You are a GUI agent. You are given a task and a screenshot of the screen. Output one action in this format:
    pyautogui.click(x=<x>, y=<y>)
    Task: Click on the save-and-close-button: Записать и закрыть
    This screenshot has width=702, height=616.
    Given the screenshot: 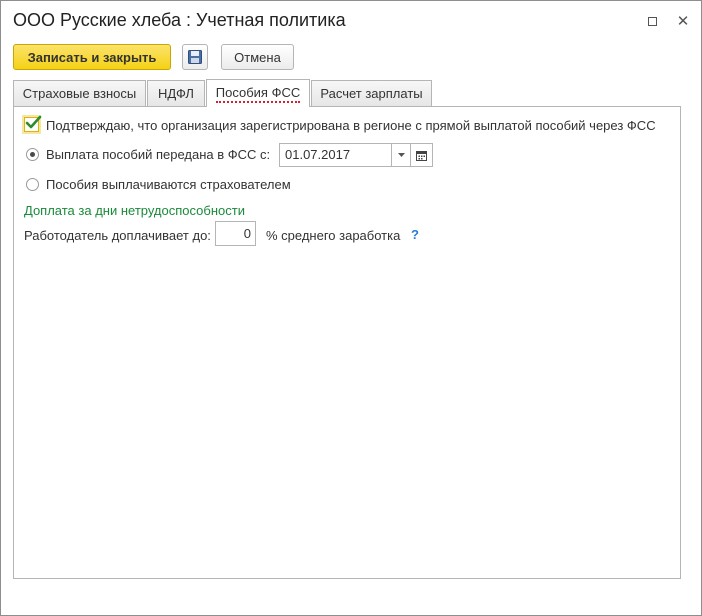 What is the action you would take?
    pyautogui.click(x=92, y=57)
    